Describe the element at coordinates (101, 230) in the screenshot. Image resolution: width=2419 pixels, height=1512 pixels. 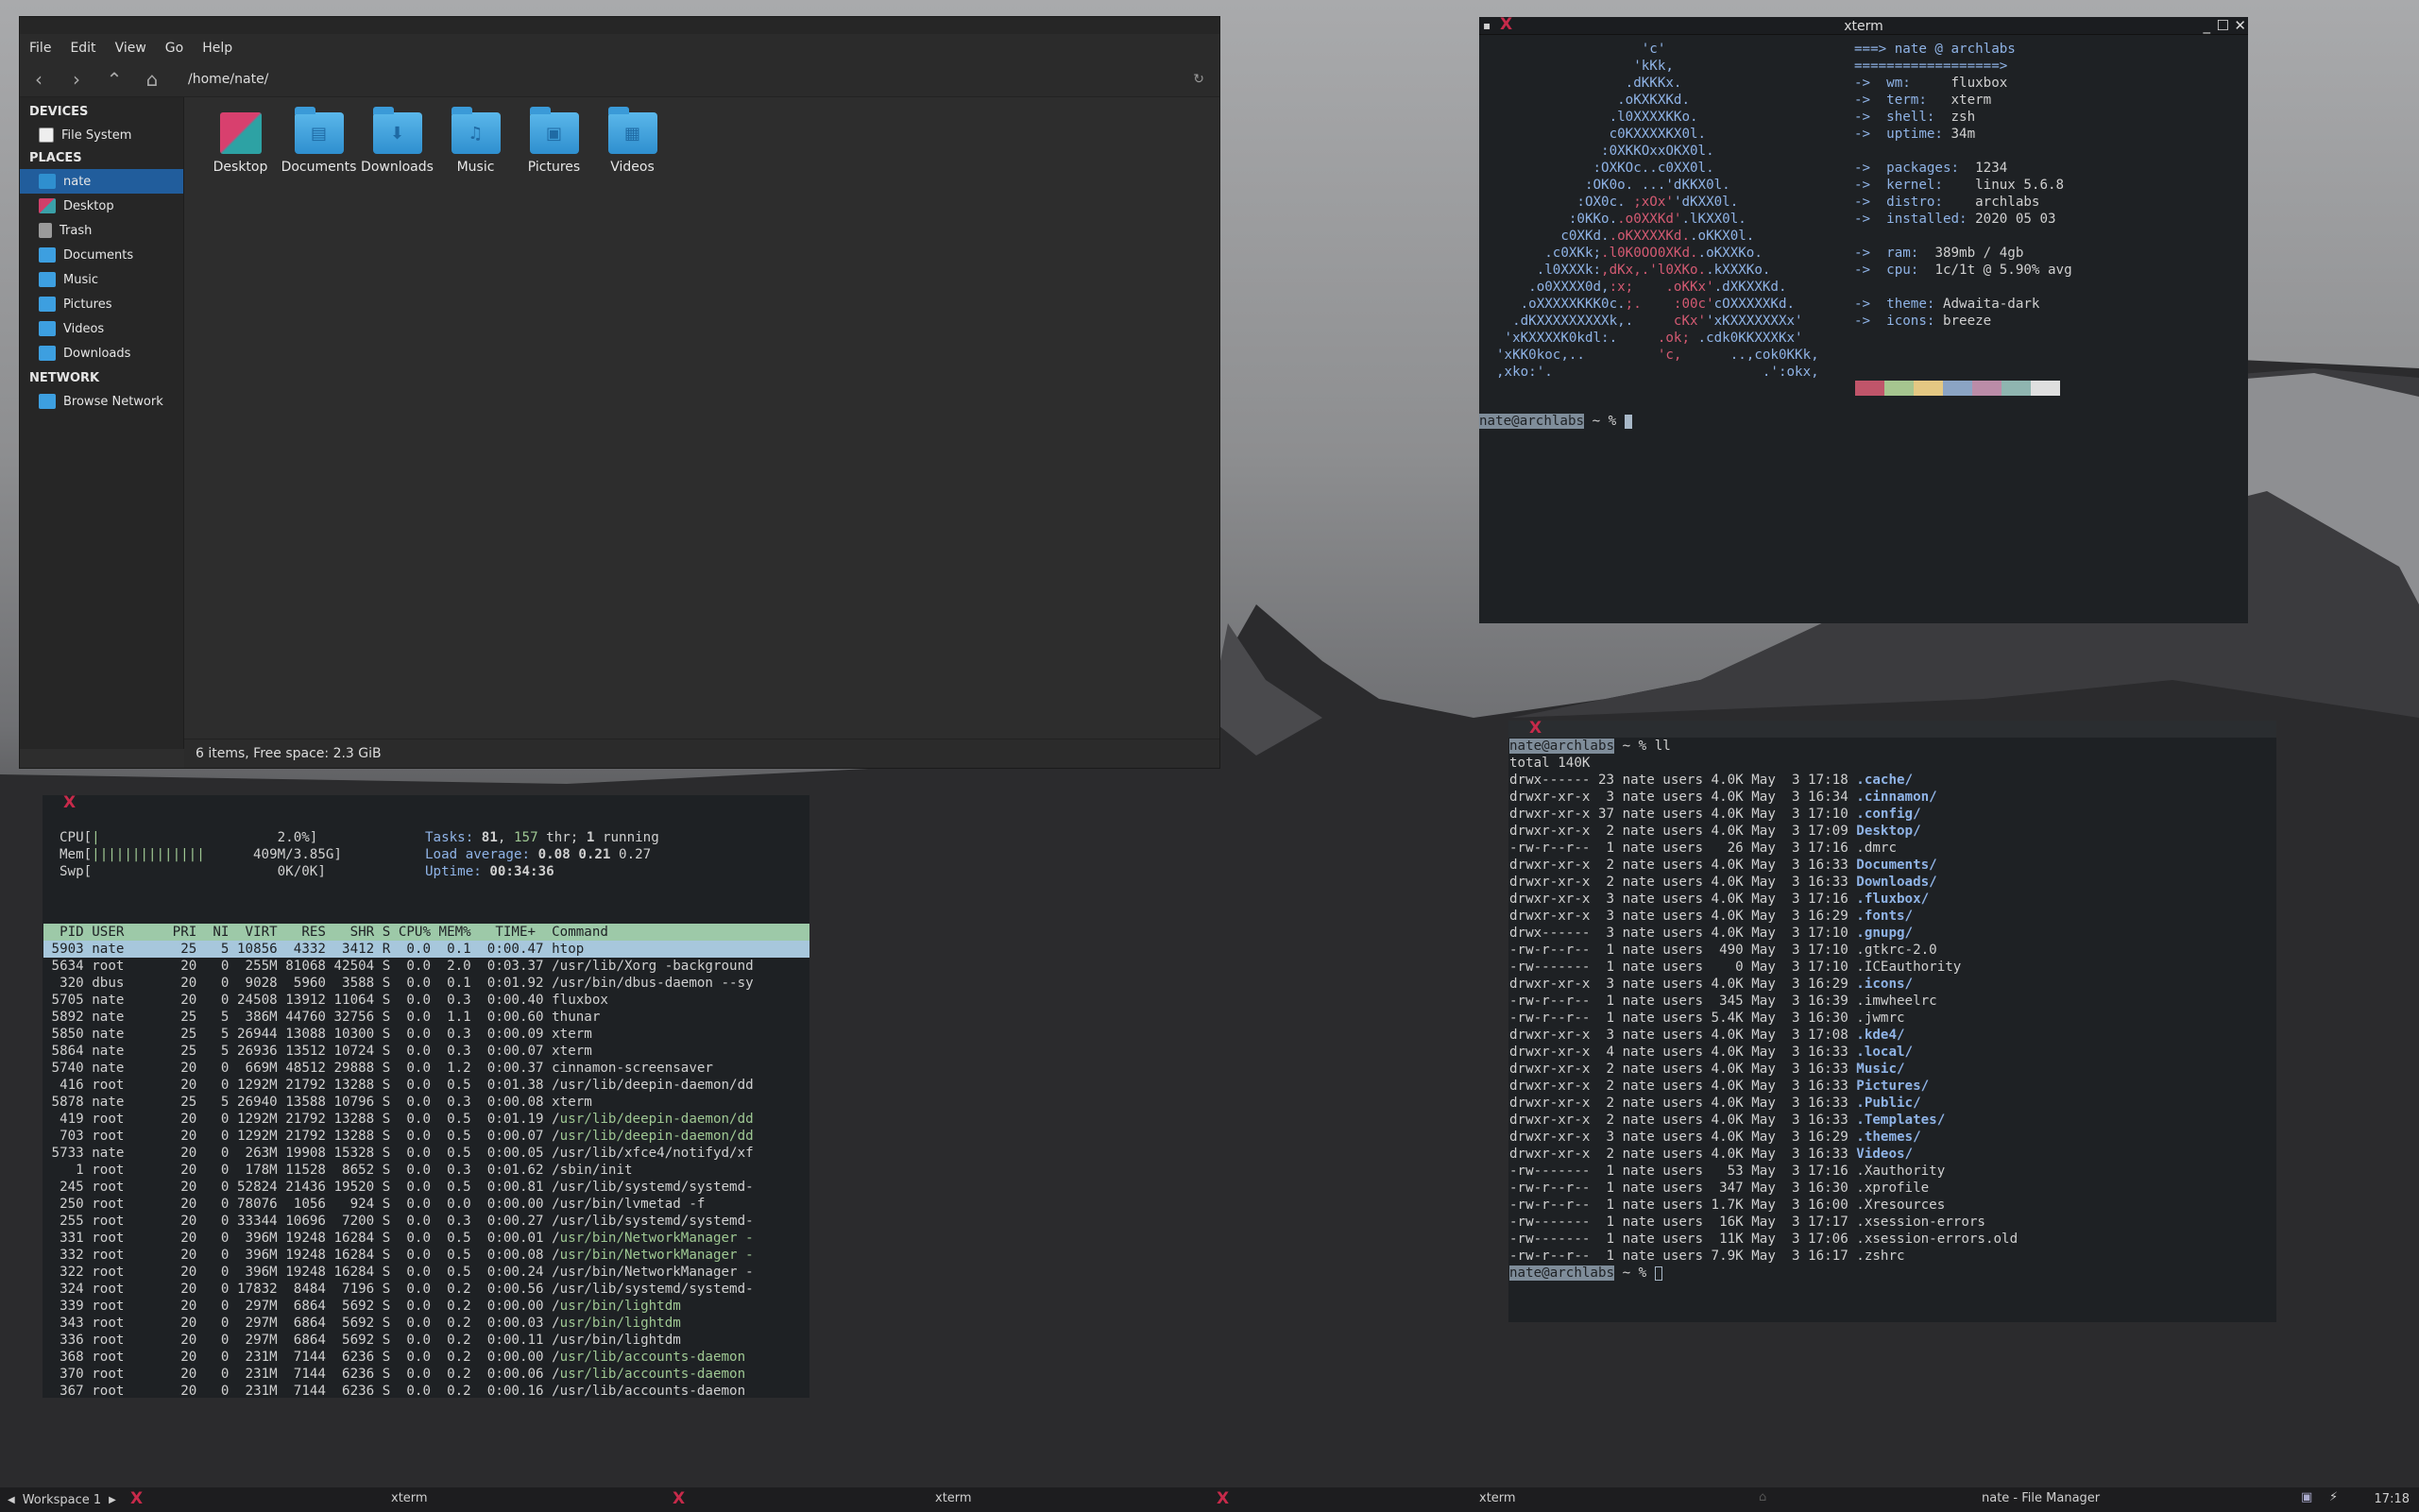
I see `sidebar-item-trash: Trash` at that location.